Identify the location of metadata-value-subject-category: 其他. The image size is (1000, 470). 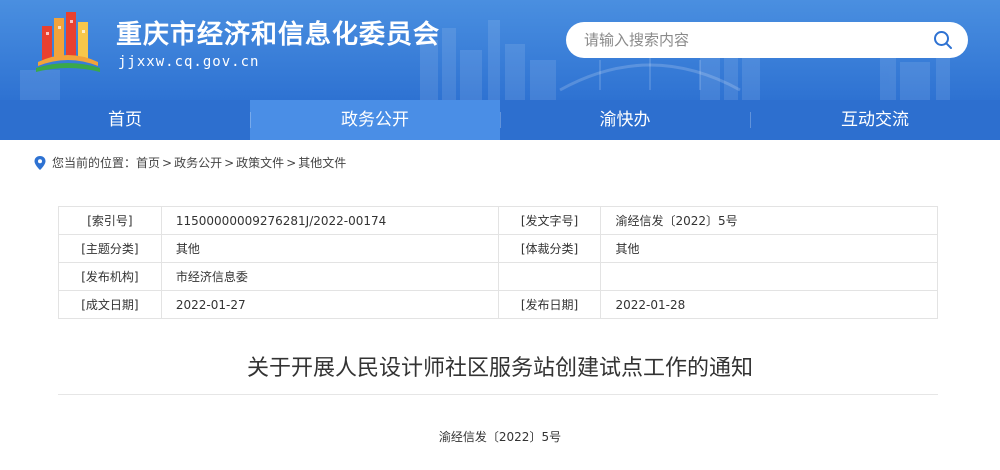
(329, 248).